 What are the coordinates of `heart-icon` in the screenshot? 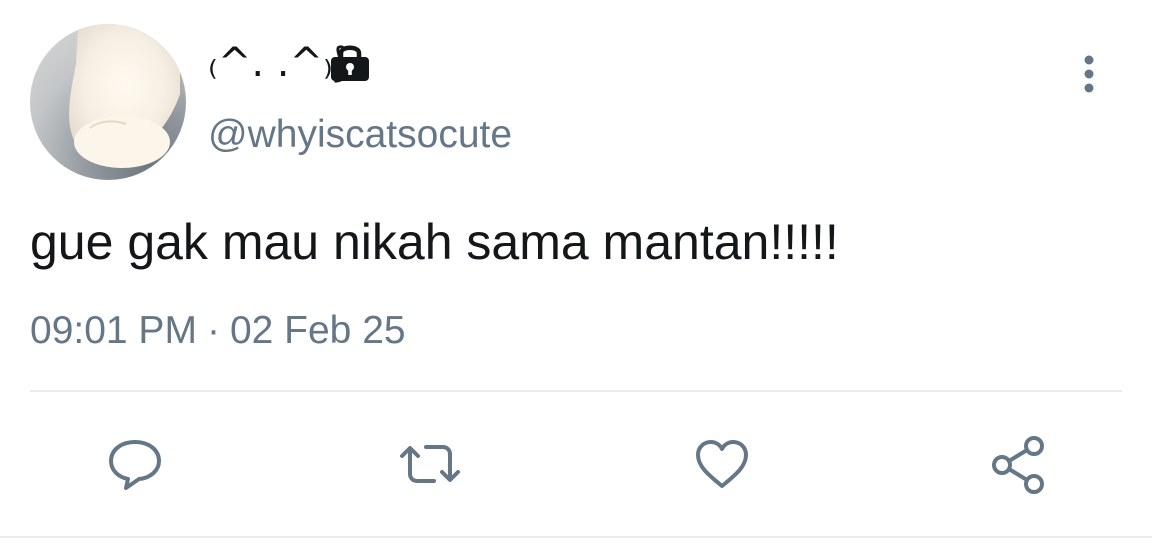 It's located at (722, 464).